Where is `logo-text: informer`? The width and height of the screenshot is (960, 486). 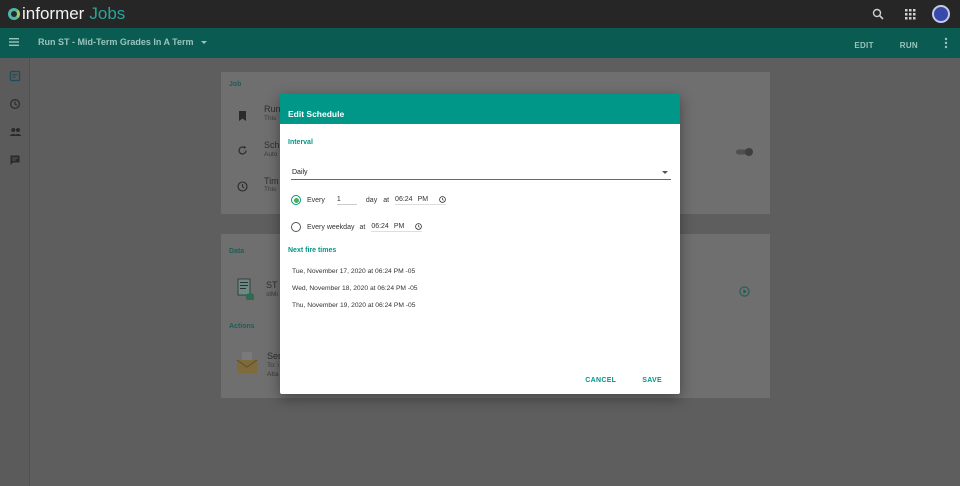 logo-text: informer is located at coordinates (53, 13).